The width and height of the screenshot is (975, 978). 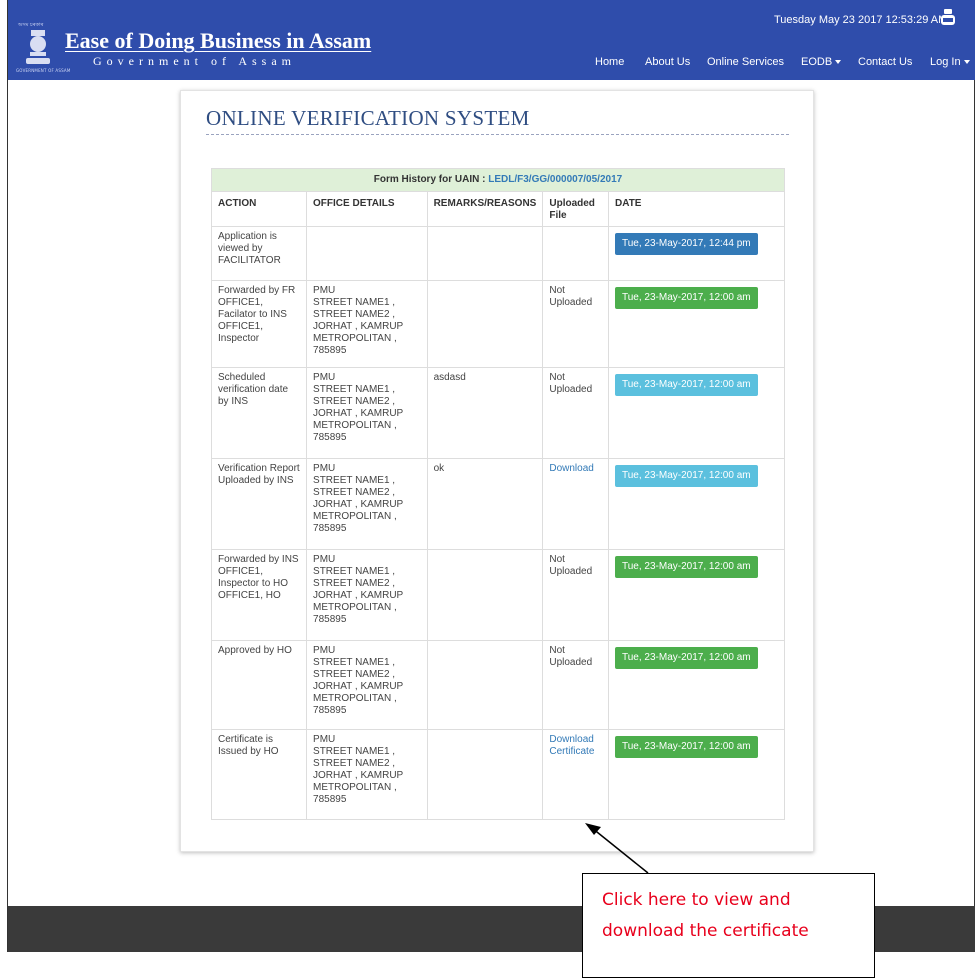 What do you see at coordinates (571, 745) in the screenshot?
I see `download-certificate-link: Download Certificate` at bounding box center [571, 745].